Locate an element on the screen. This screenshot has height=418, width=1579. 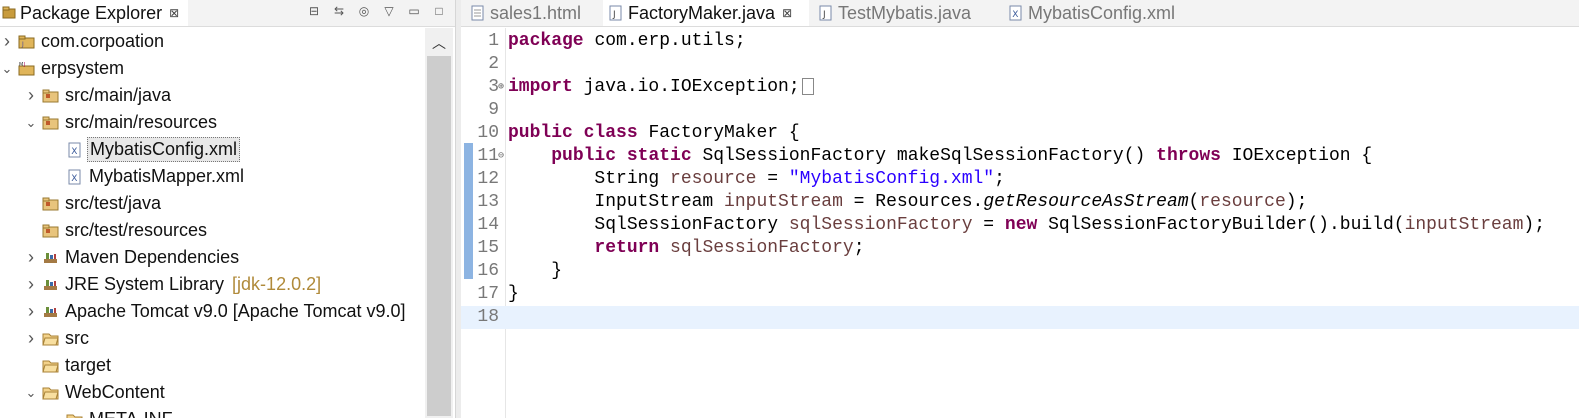
tree-scrollbar: ︿ is located at coordinates (439, 223).